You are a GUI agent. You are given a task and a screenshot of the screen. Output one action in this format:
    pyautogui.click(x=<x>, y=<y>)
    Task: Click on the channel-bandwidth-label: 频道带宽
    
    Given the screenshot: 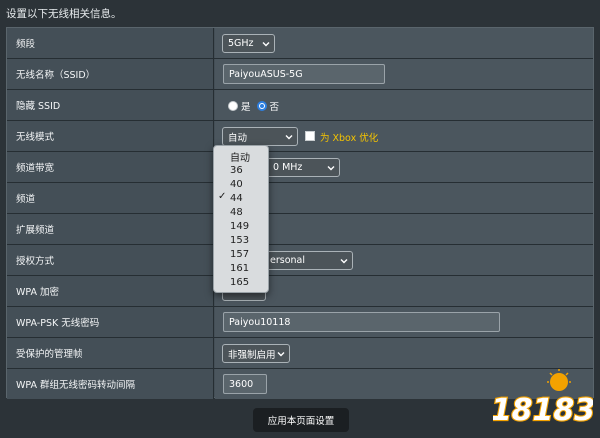 What is the action you would take?
    pyautogui.click(x=110, y=167)
    